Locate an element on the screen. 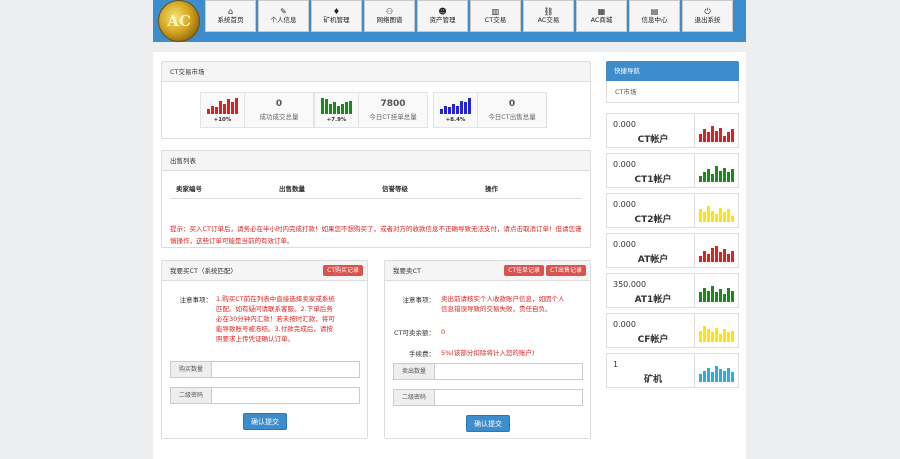 Image resolution: width=900 pixels, height=459 pixels. column-header: 操作 is located at coordinates (491, 189).